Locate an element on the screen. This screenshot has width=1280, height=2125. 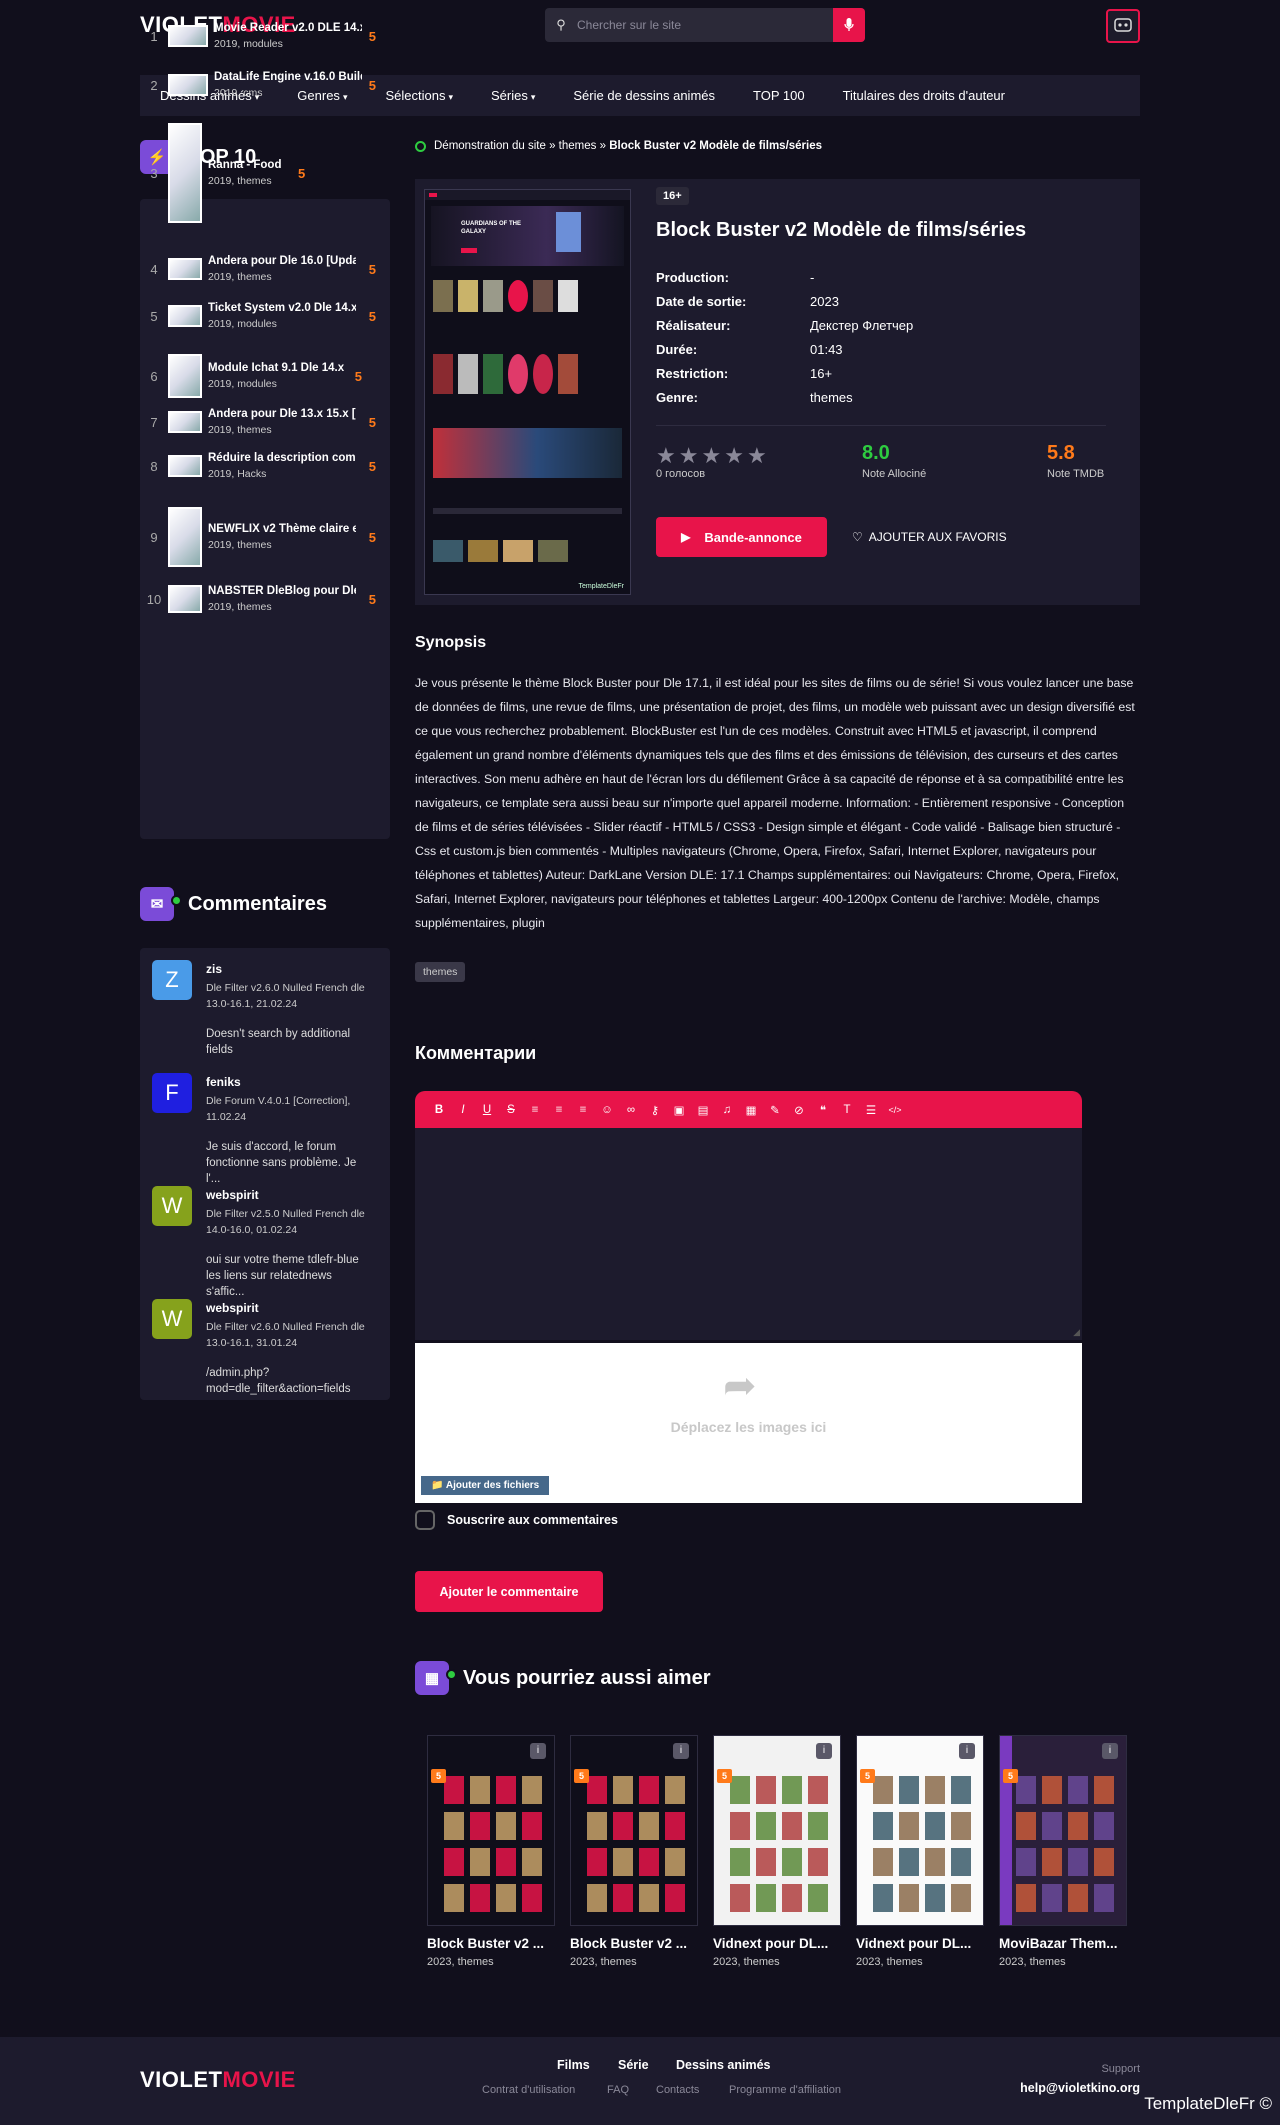
top10-item: 3 Ranna - Food 2019, themes 5 is located at coordinates (265, 173).